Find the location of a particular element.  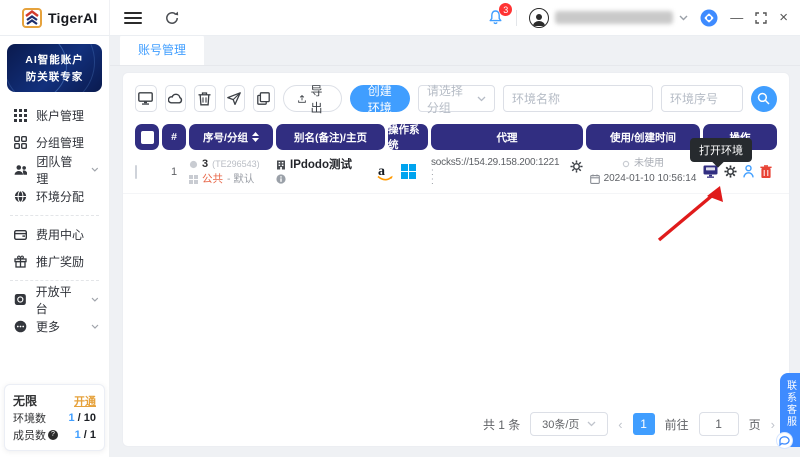

search-icon is located at coordinates (764, 98).